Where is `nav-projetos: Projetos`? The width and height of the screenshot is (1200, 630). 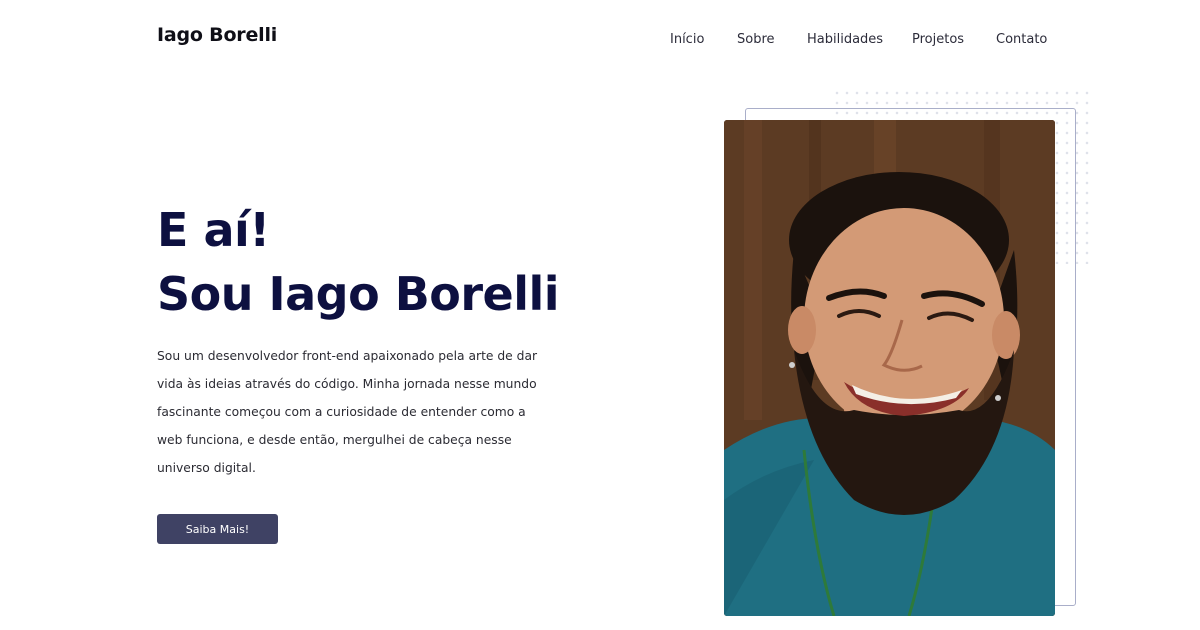
nav-projetos: Projetos is located at coordinates (938, 39).